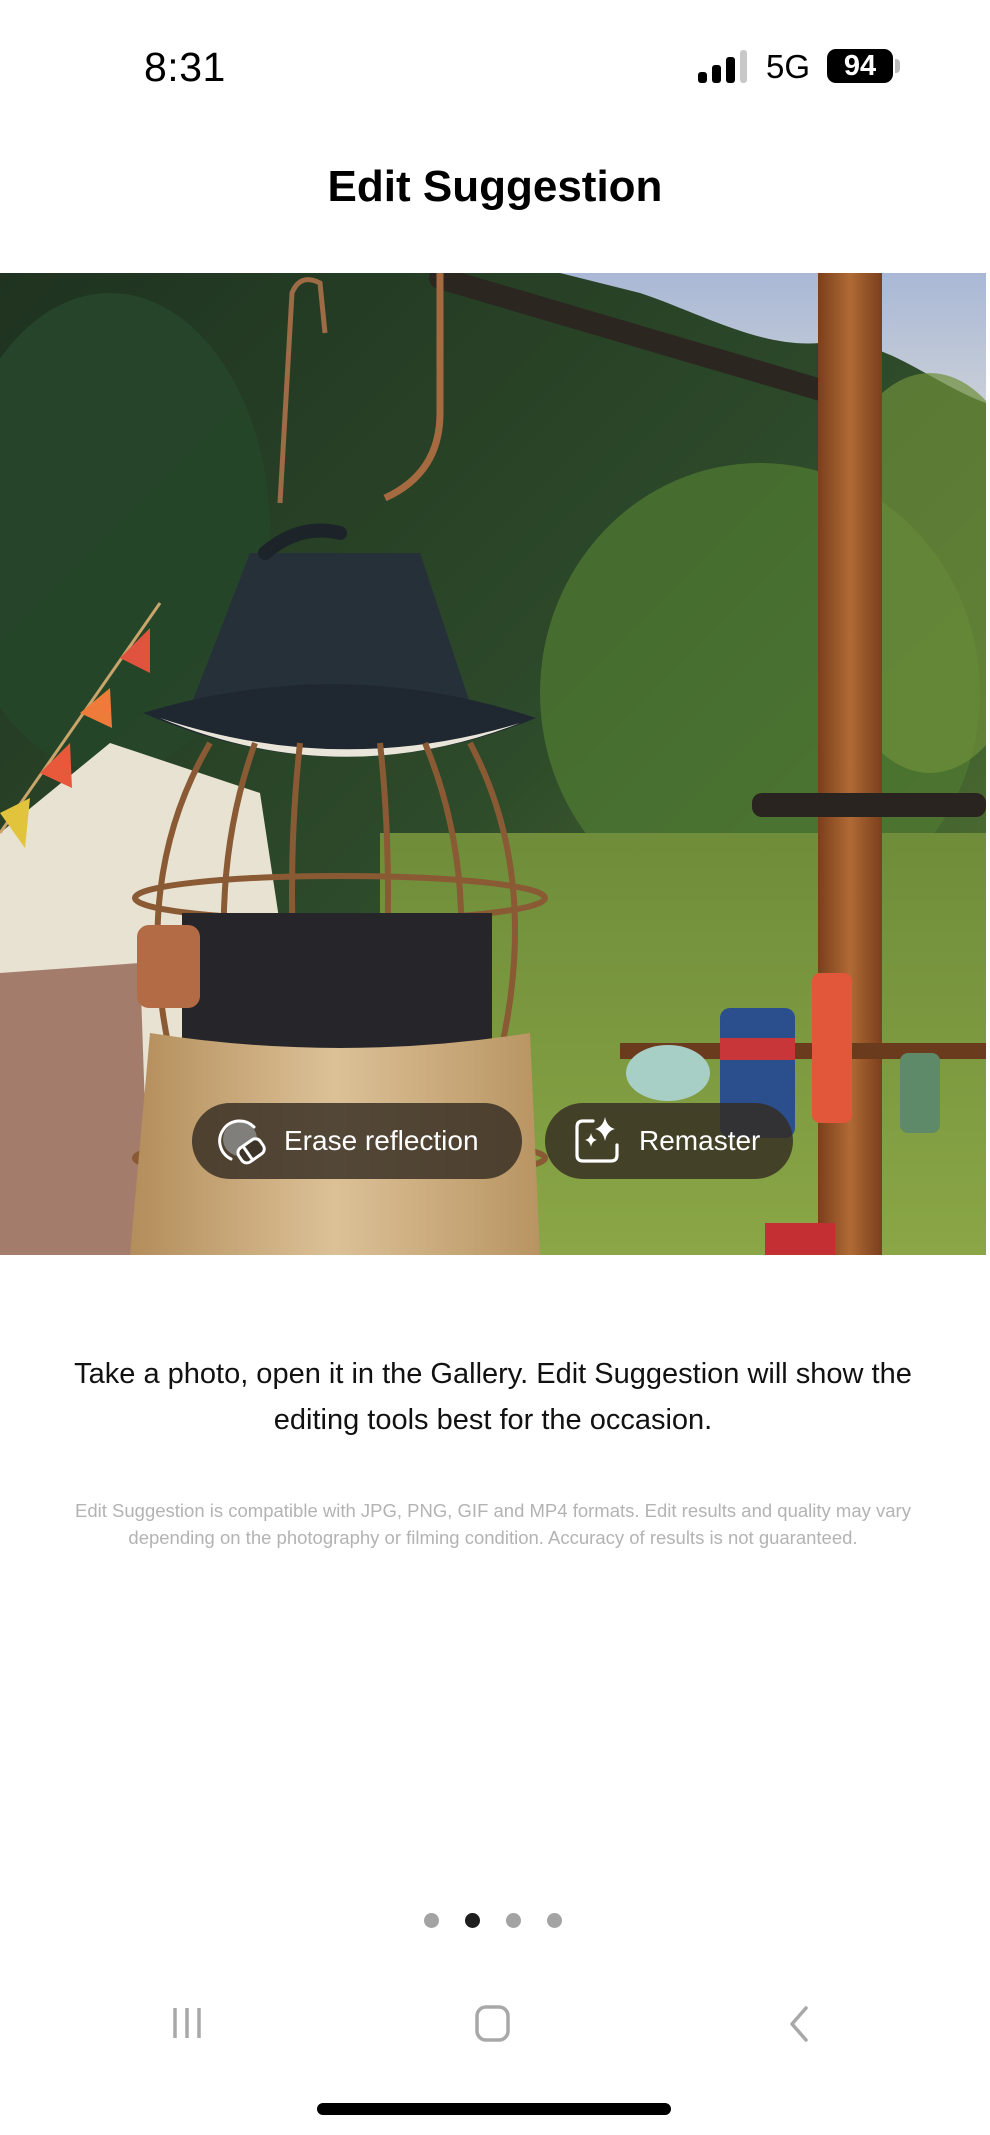 The width and height of the screenshot is (990, 2135). I want to click on battery-icon: 94, so click(860, 66).